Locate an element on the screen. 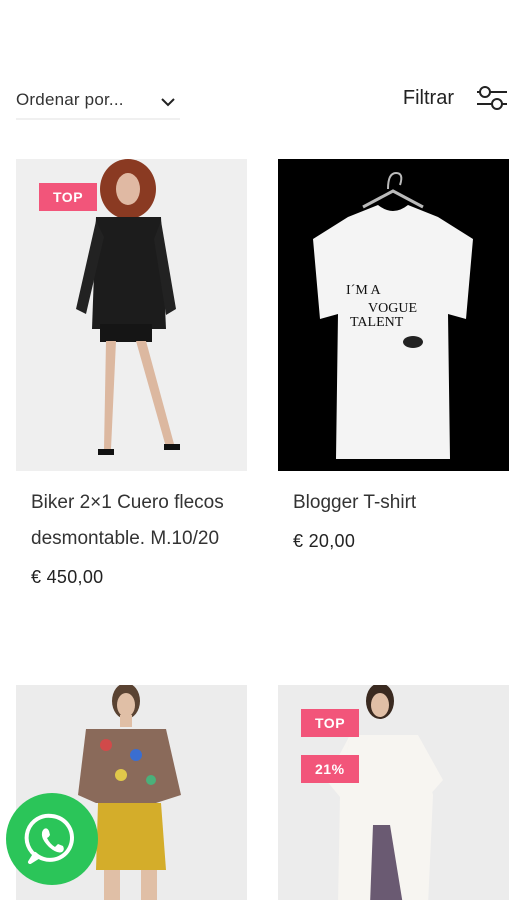  product-price: € 450,00 is located at coordinates (67, 577).